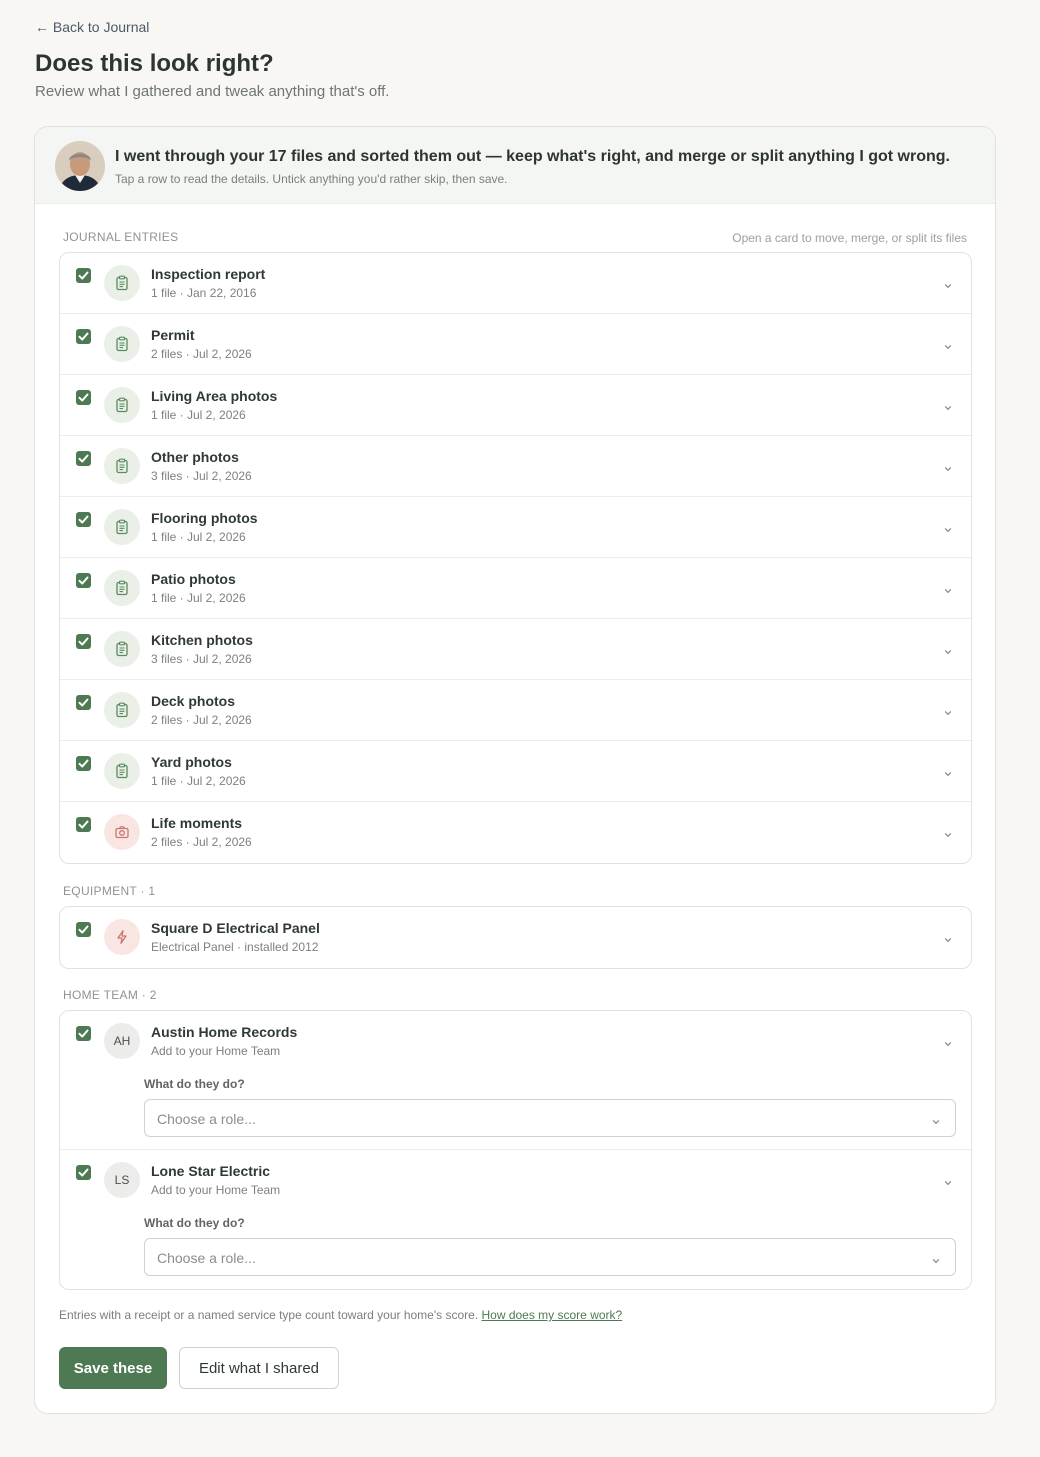 Image resolution: width=1040 pixels, height=1457 pixels. I want to click on item-title: Flooring photos, so click(204, 518).